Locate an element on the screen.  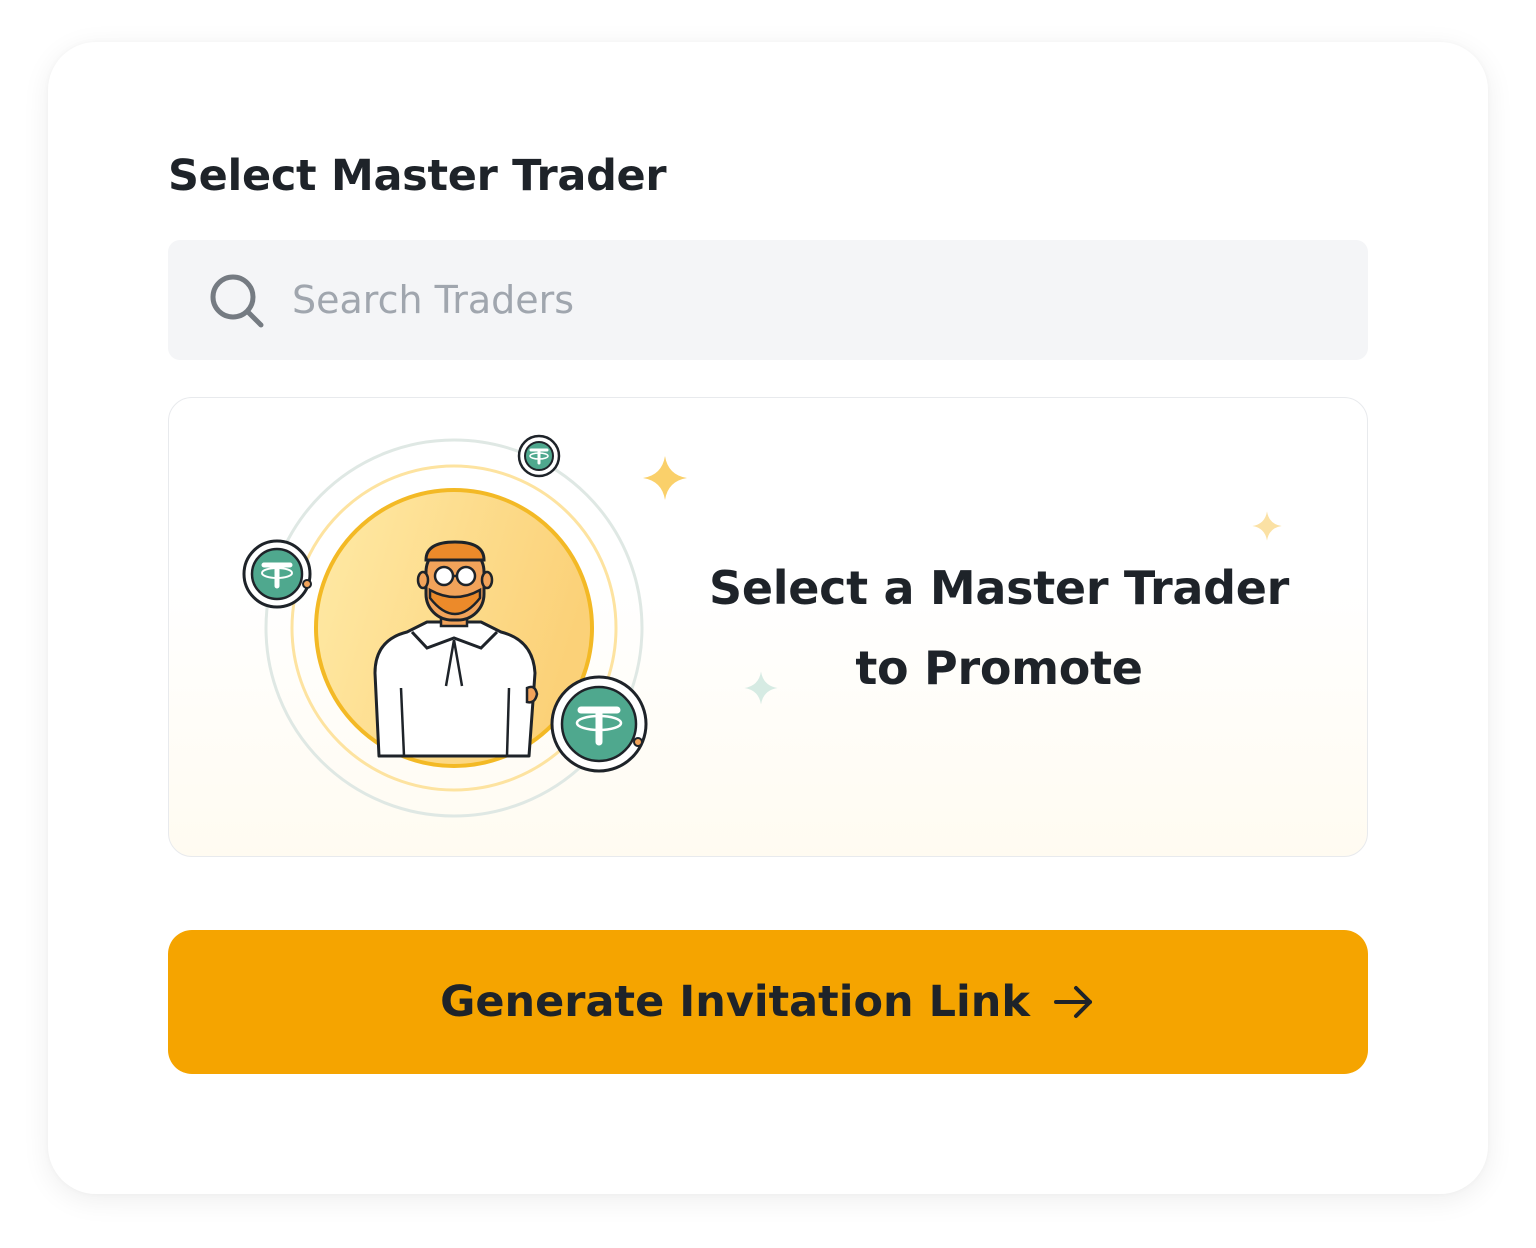
search-box is located at coordinates (768, 300).